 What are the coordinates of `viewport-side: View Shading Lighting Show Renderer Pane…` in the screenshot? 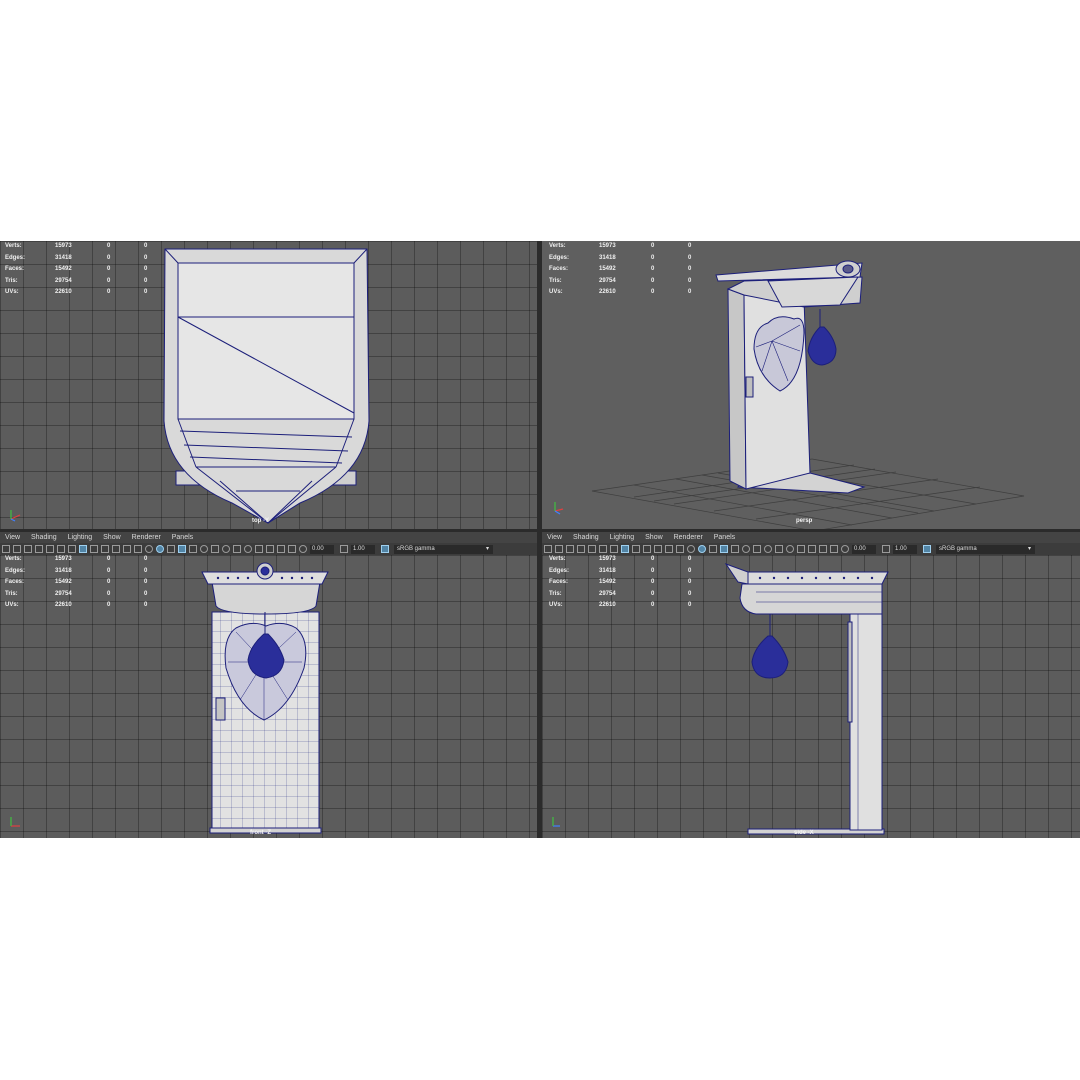 It's located at (811, 685).